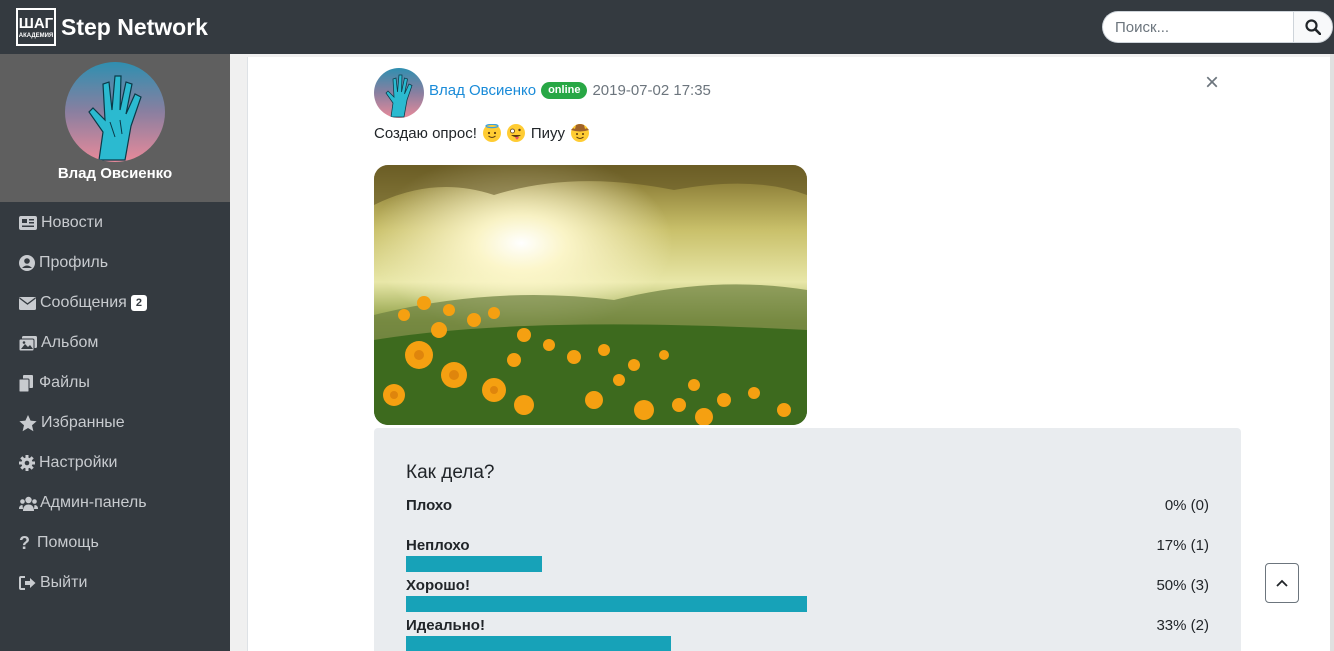 This screenshot has width=1334, height=651. I want to click on sidebar-item-album: Альбом, so click(58, 343).